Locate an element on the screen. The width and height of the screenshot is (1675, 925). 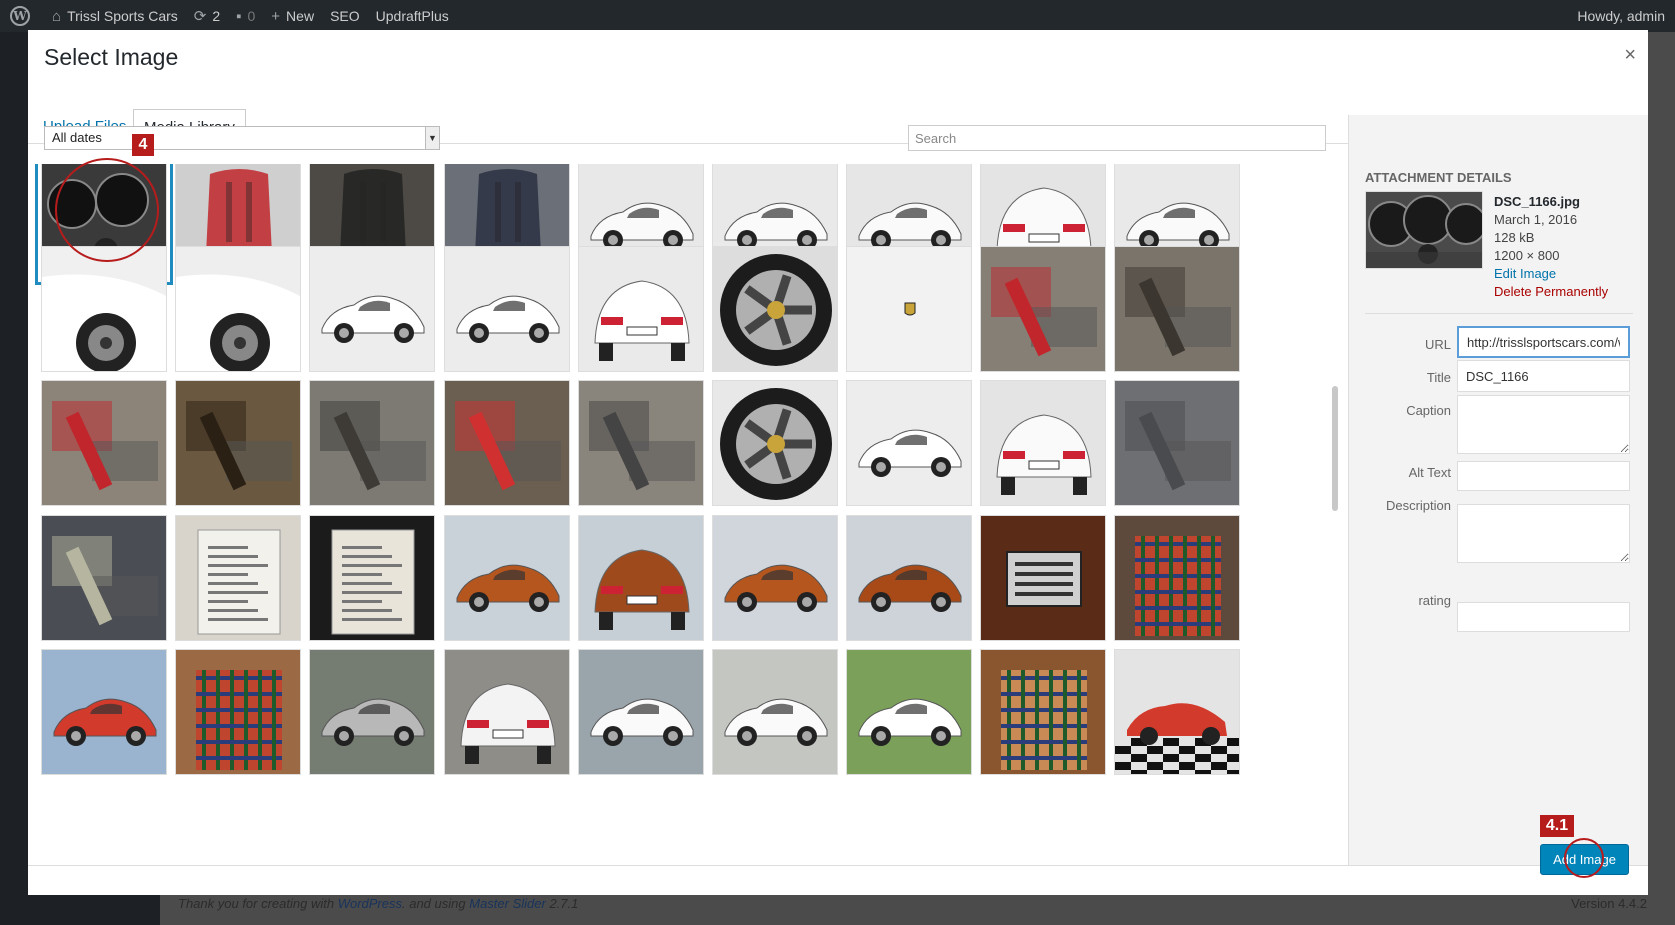
updraftplus-menu: UpdraftPlus is located at coordinates (412, 16).